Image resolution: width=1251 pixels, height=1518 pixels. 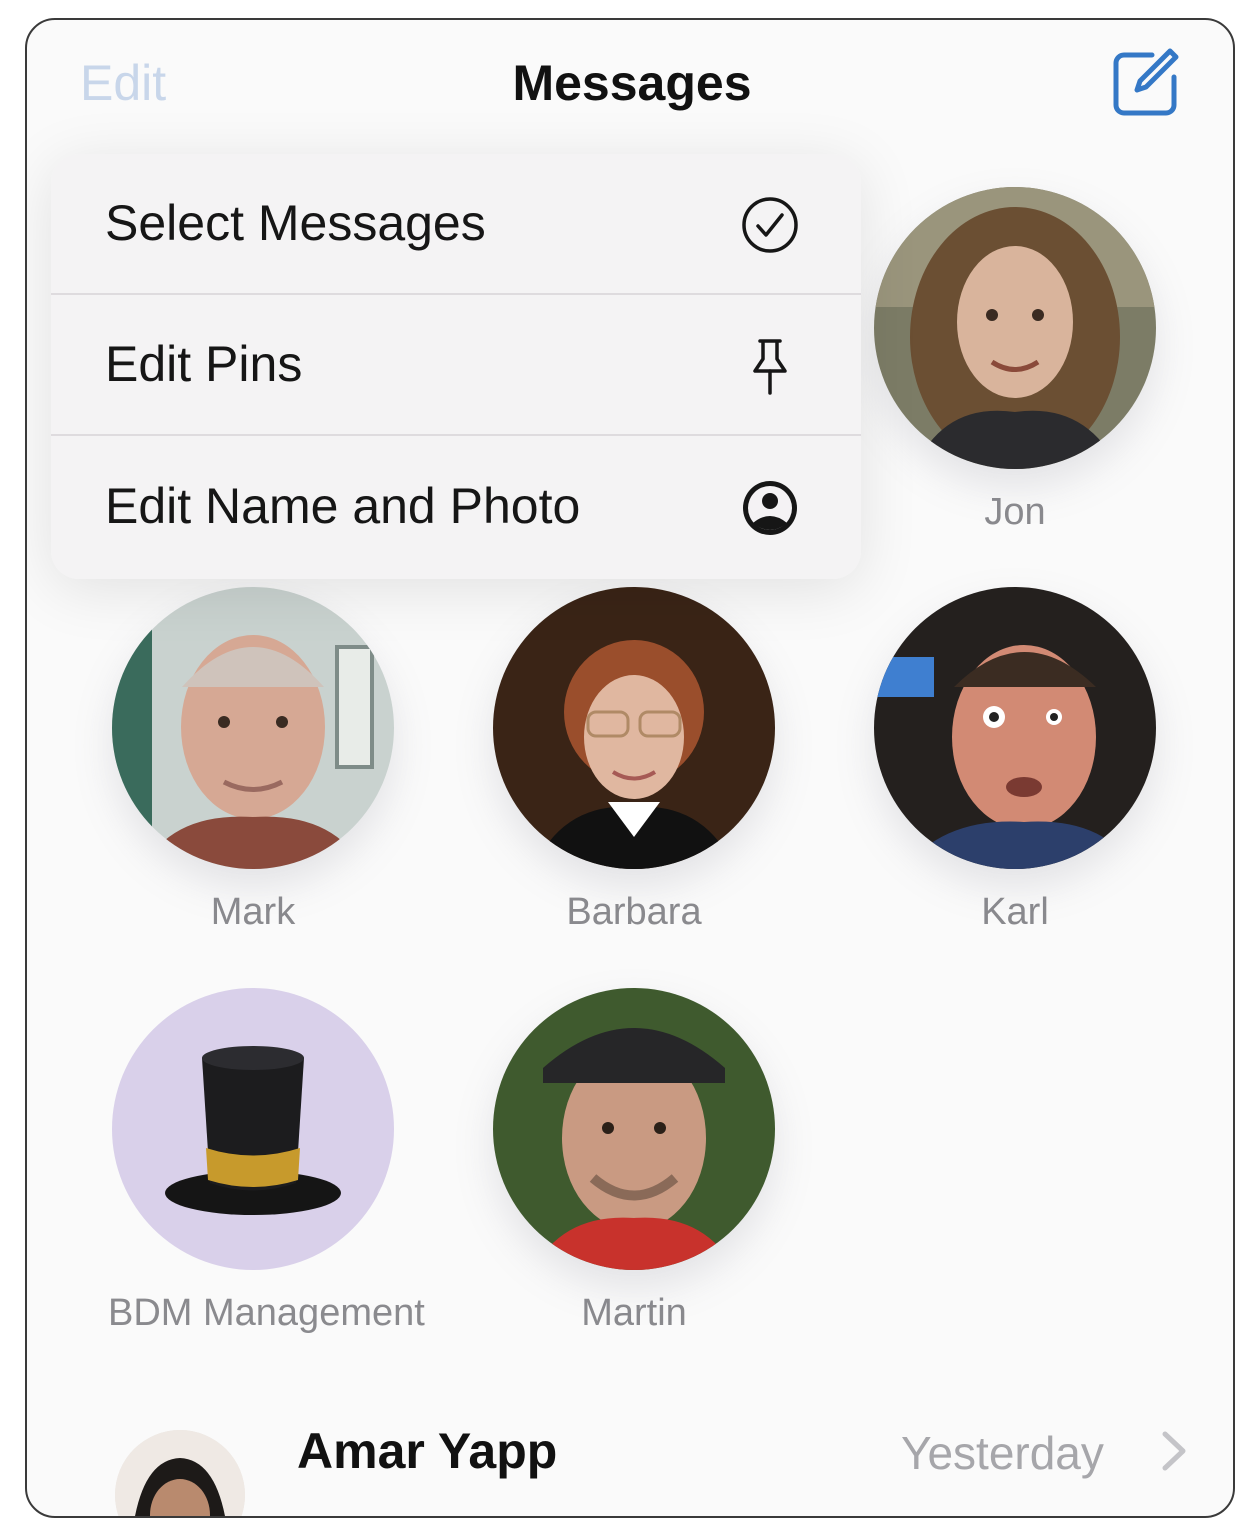 What do you see at coordinates (343, 506) in the screenshot?
I see `menu-item-label: Edit Name and Photo` at bounding box center [343, 506].